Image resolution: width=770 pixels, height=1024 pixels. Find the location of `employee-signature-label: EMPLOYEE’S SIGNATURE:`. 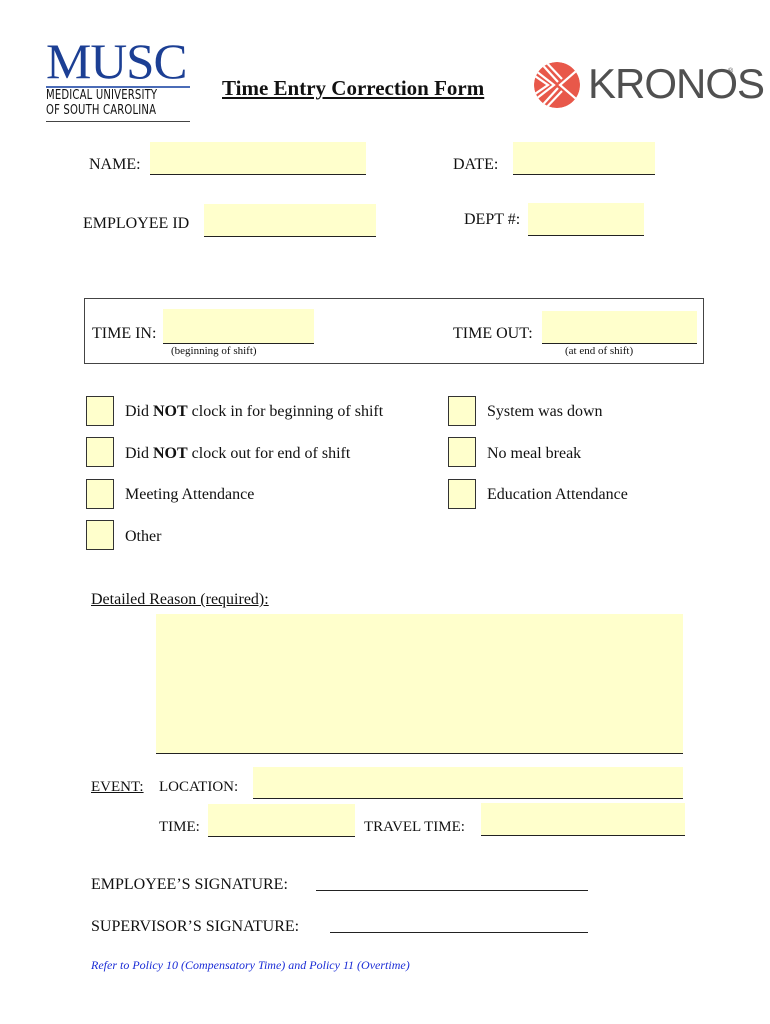

employee-signature-label: EMPLOYEE’S SIGNATURE: is located at coordinates (189, 884).